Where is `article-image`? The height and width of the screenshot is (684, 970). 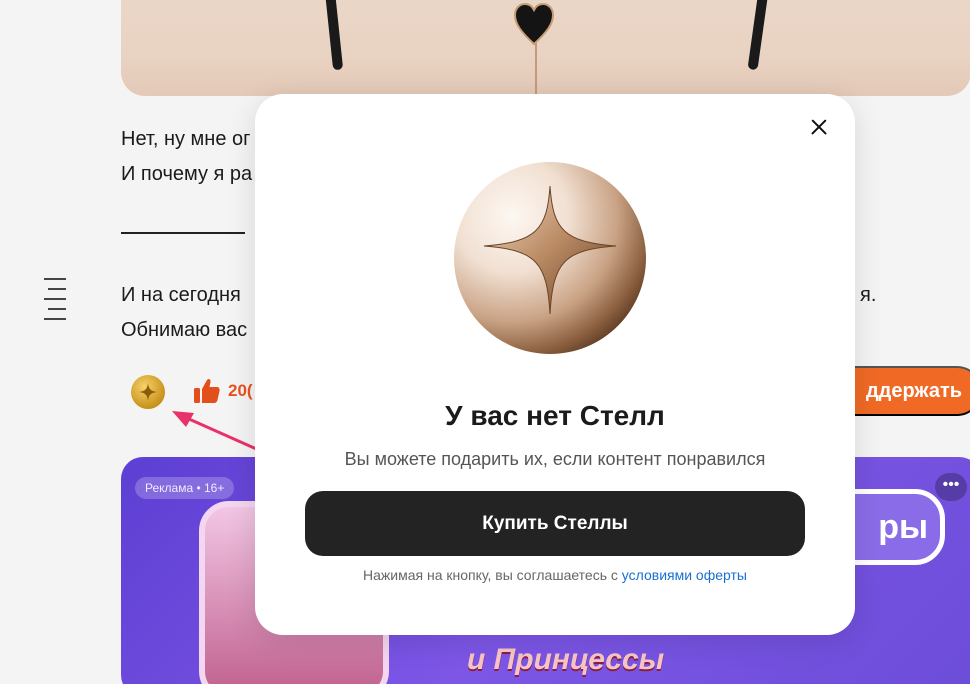
article-image is located at coordinates (545, 48).